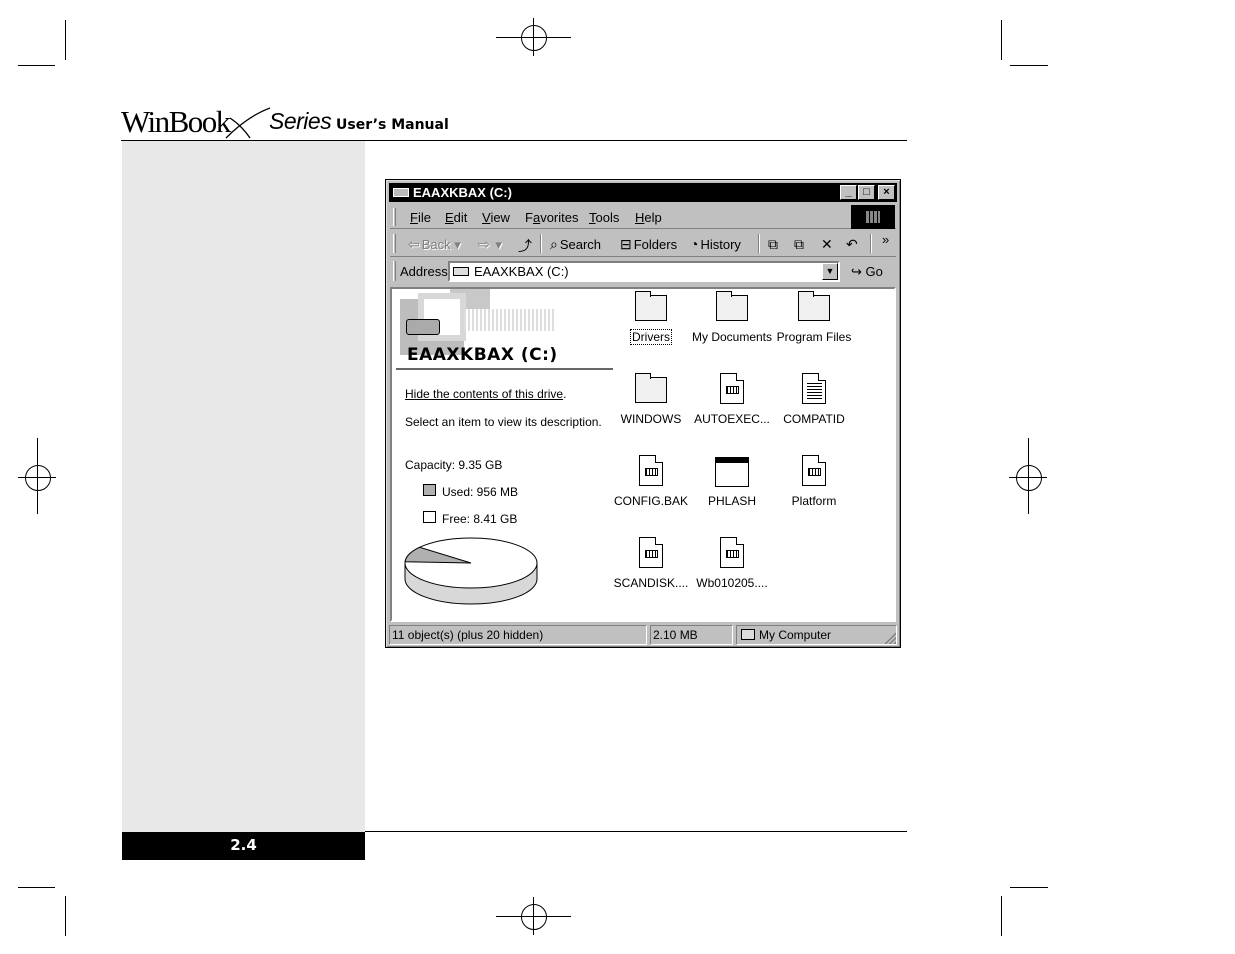  What do you see at coordinates (429, 517) in the screenshot?
I see `free-swatch` at bounding box center [429, 517].